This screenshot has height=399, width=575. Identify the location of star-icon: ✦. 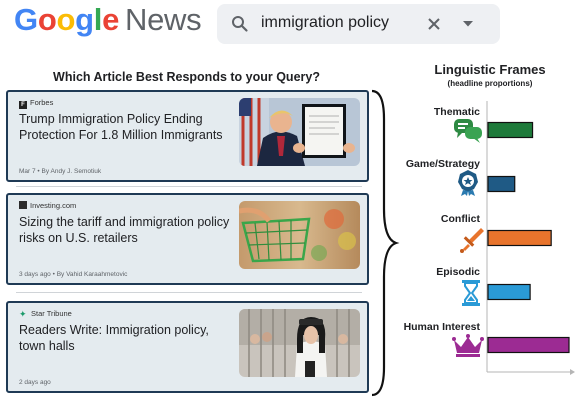
(23, 314).